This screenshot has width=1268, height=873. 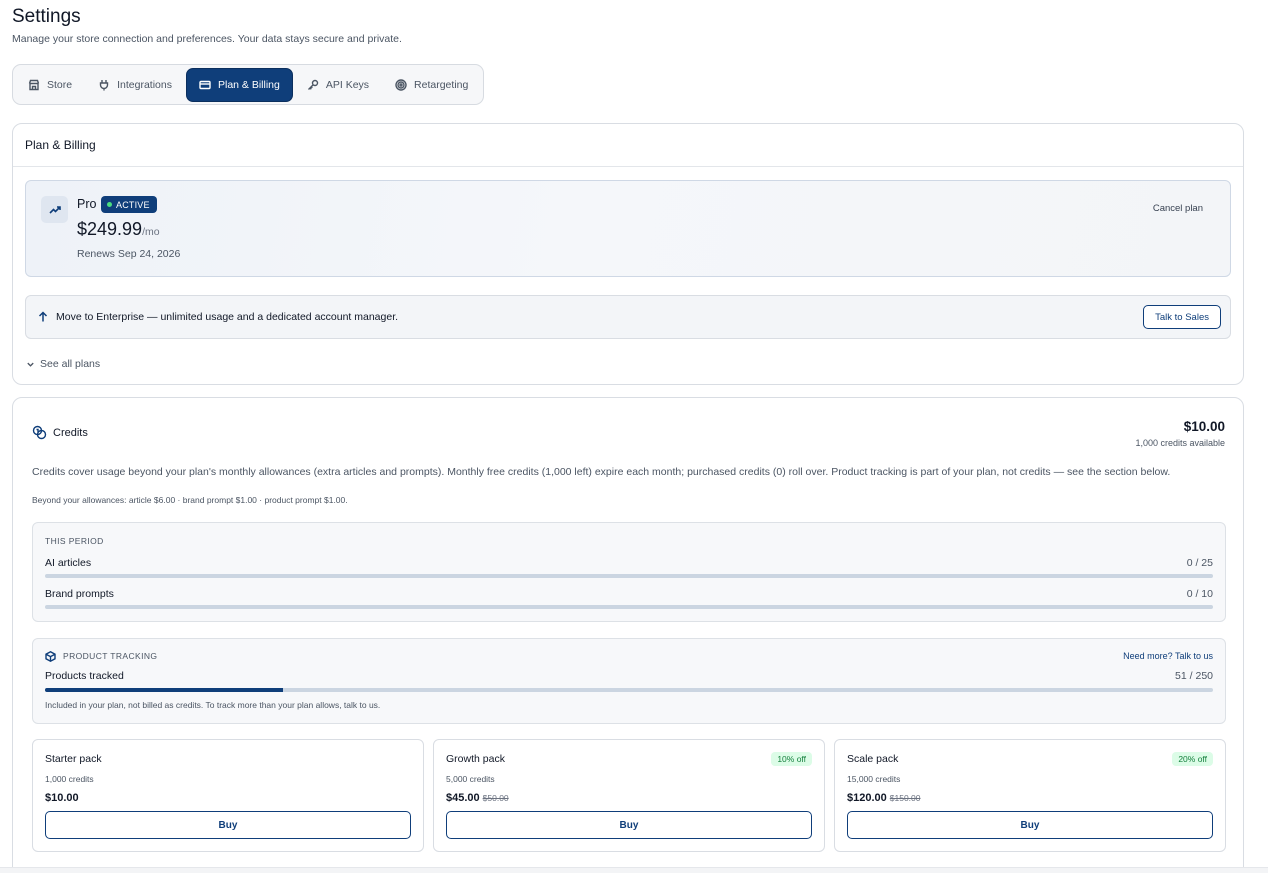 What do you see at coordinates (1180, 443) in the screenshot?
I see `credits-available: 1,000 credits available` at bounding box center [1180, 443].